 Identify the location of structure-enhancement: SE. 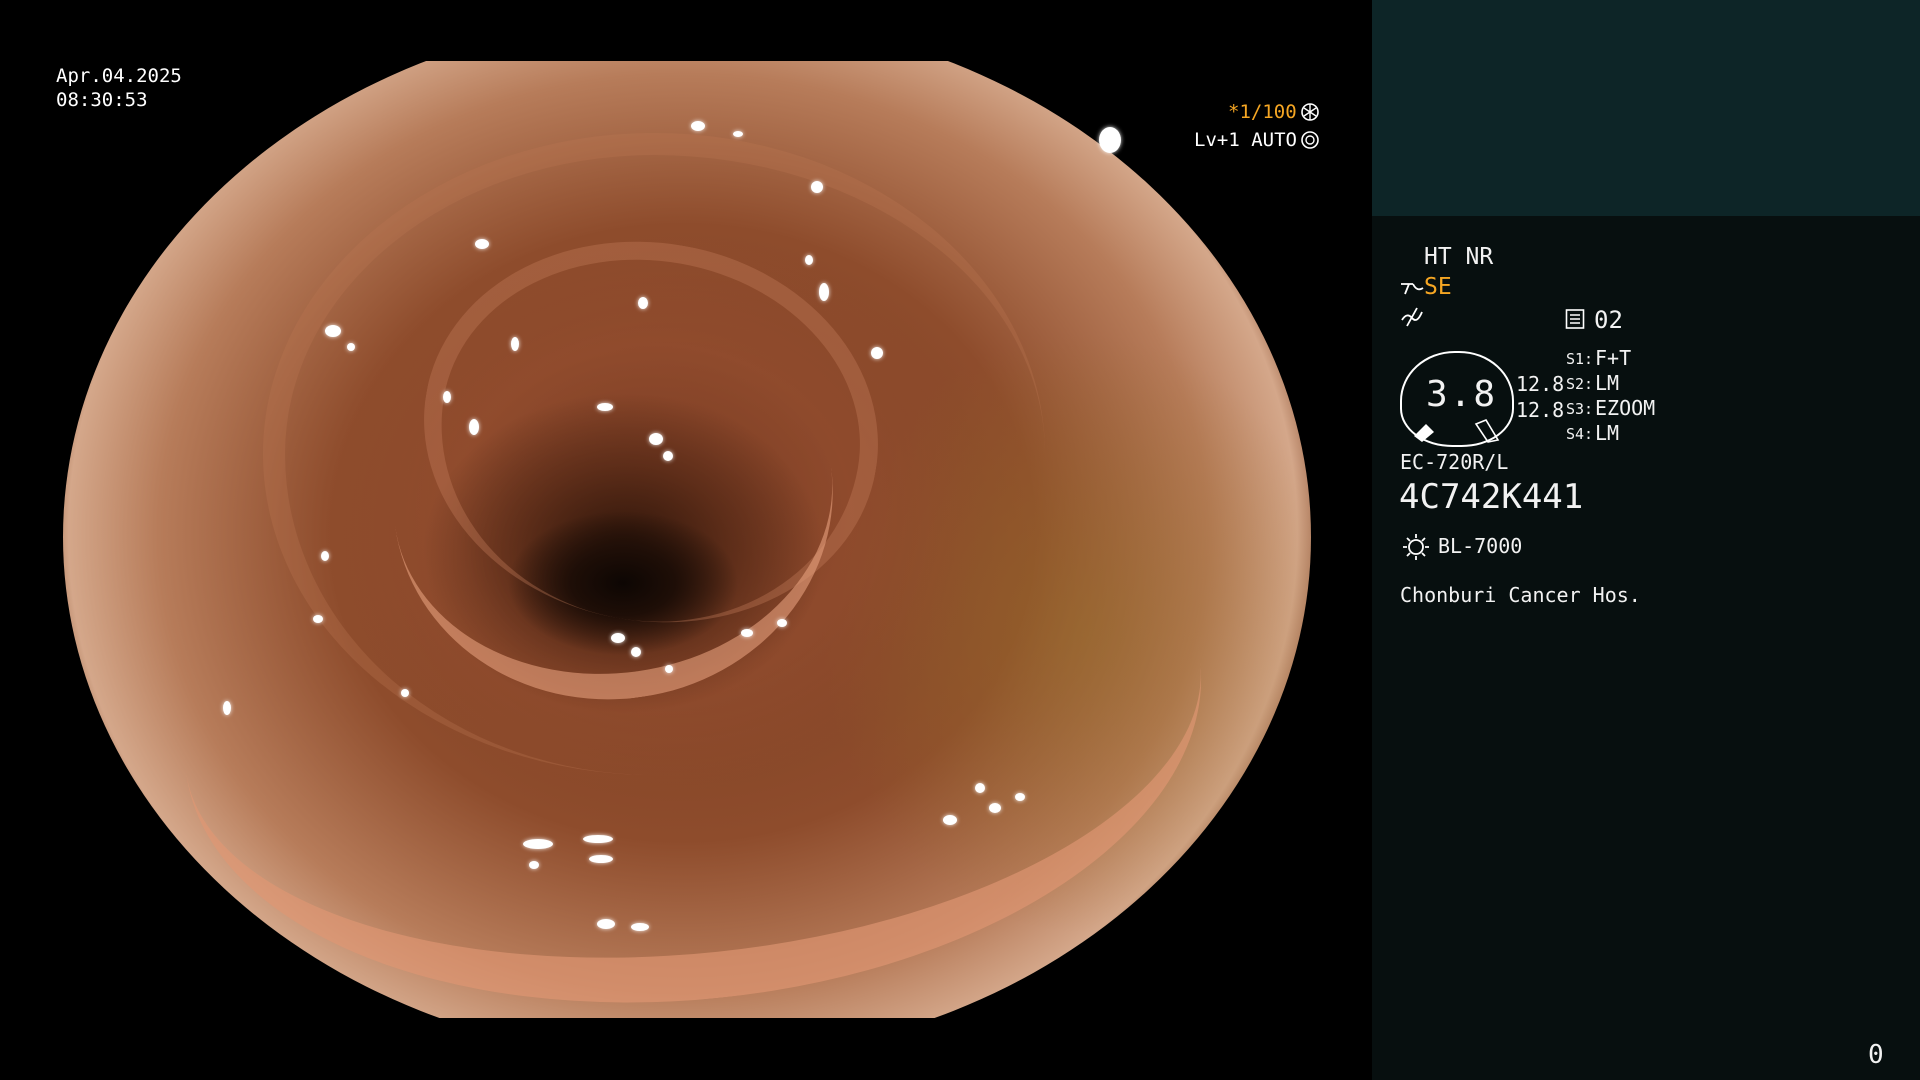
(1438, 287).